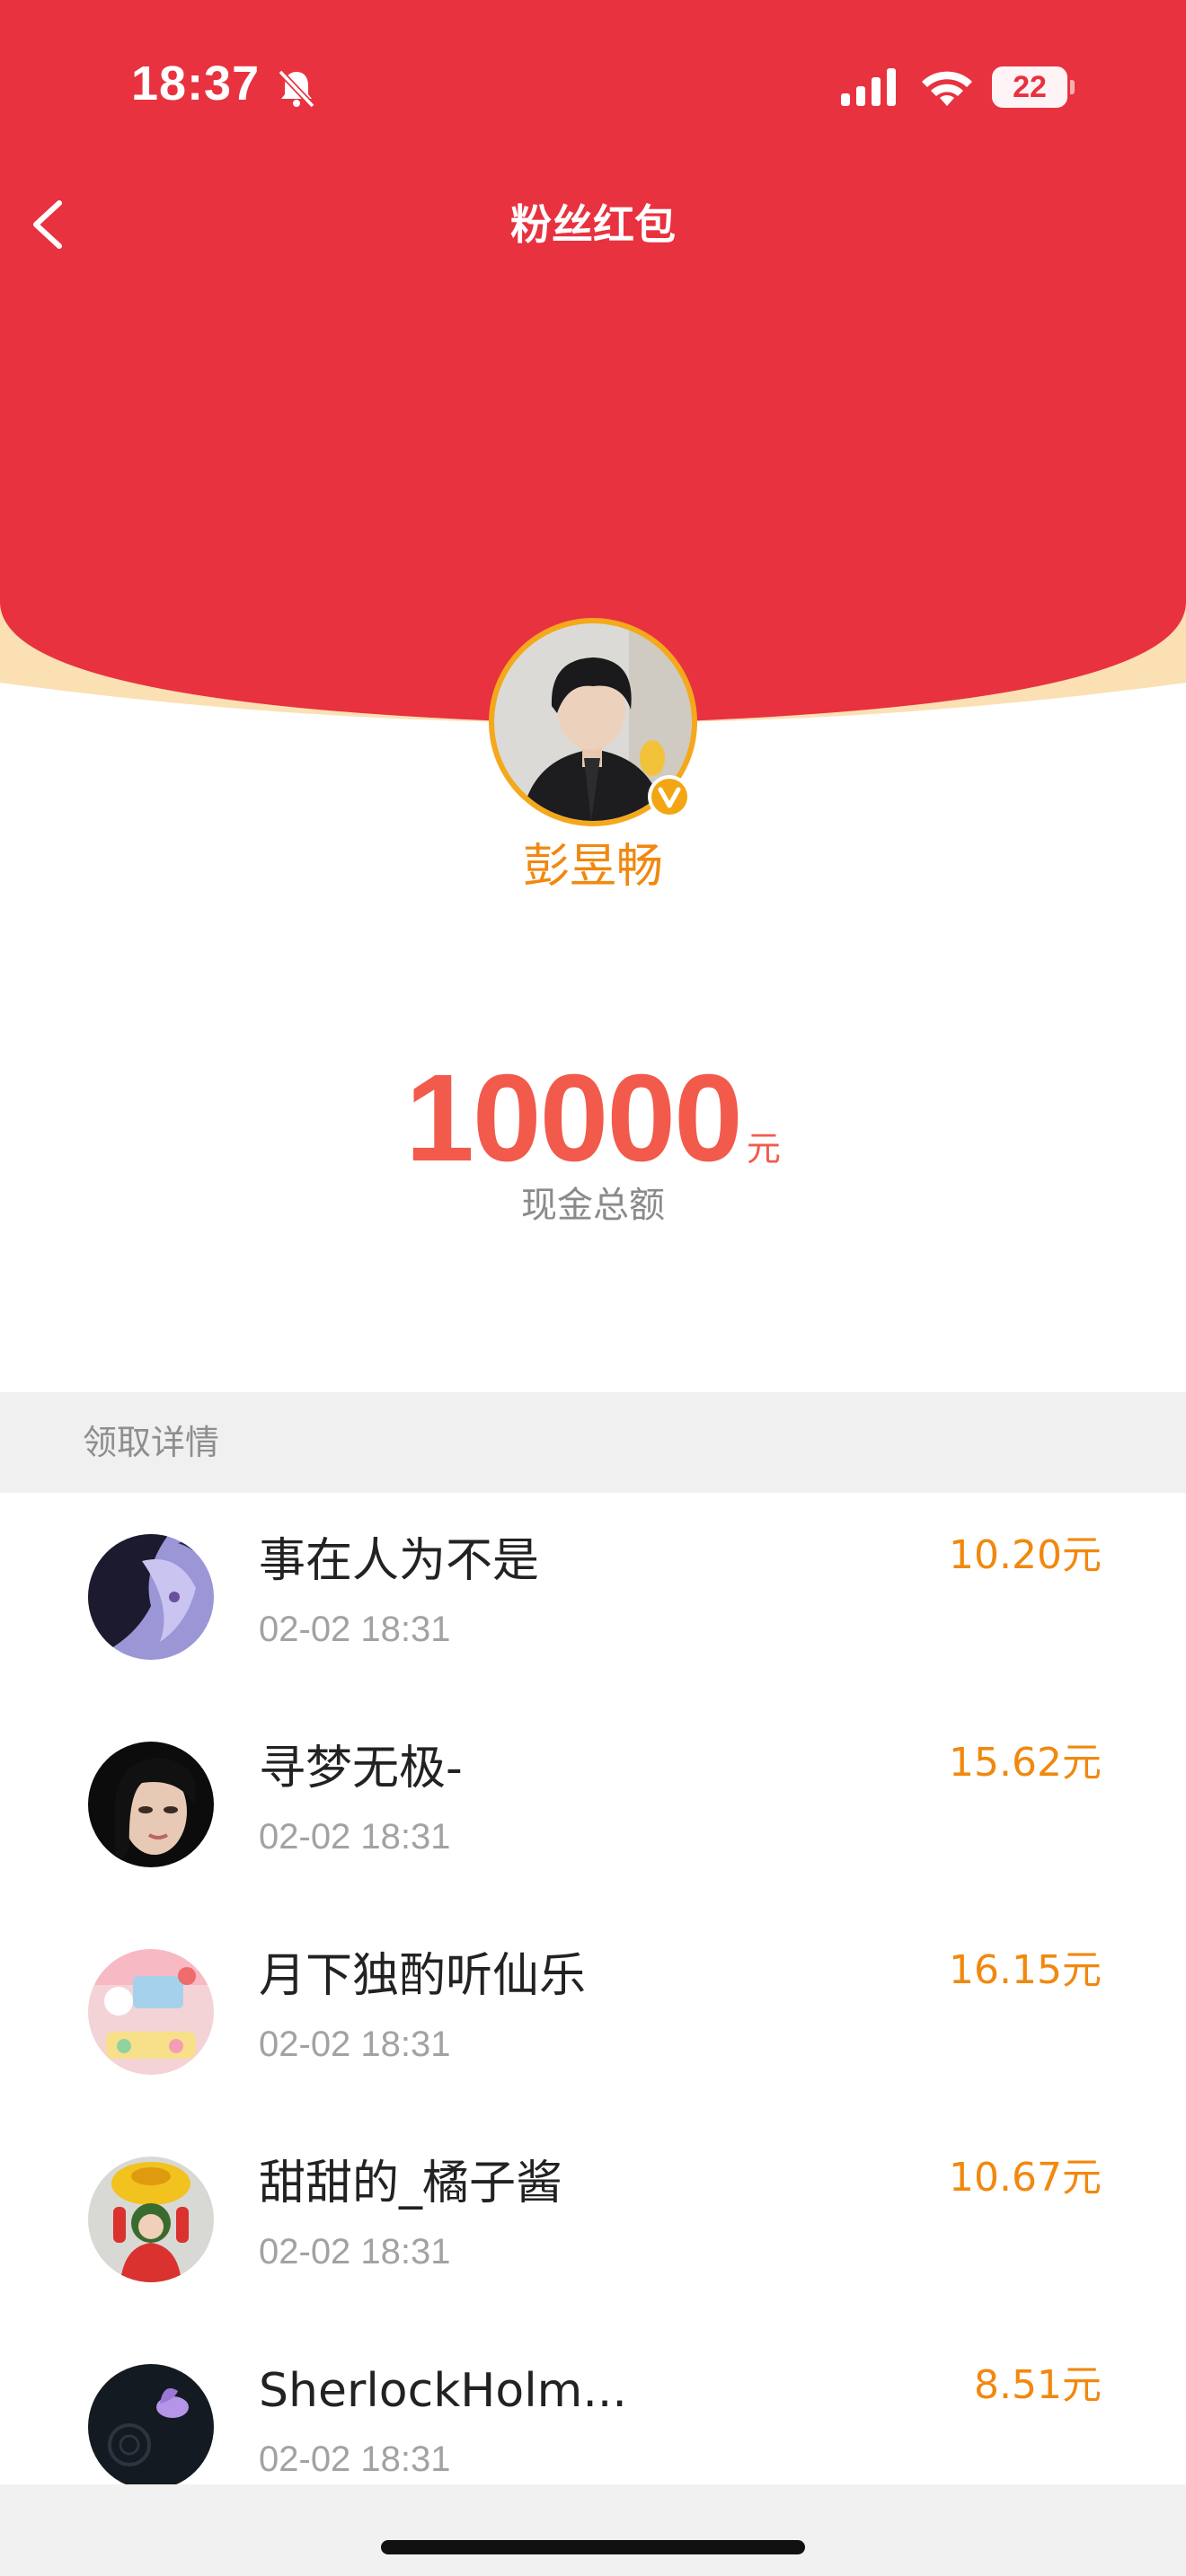  What do you see at coordinates (151, 1442) in the screenshot?
I see `details-section-title: 领取详情` at bounding box center [151, 1442].